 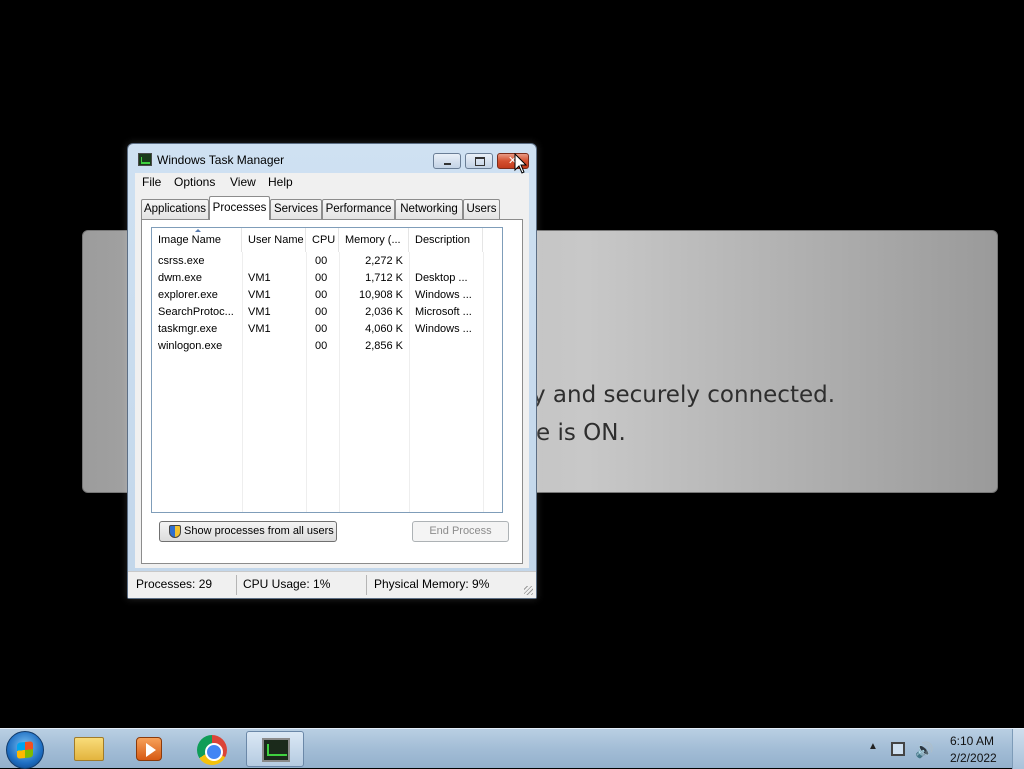 I want to click on uac-shield-icon, so click(x=175, y=531).